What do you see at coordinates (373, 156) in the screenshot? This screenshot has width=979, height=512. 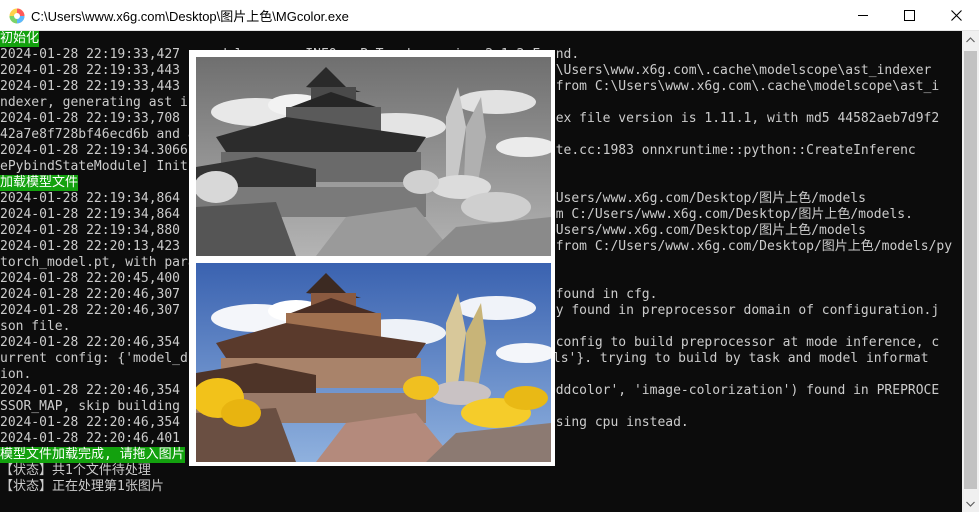 I see `grayscale-input-image` at bounding box center [373, 156].